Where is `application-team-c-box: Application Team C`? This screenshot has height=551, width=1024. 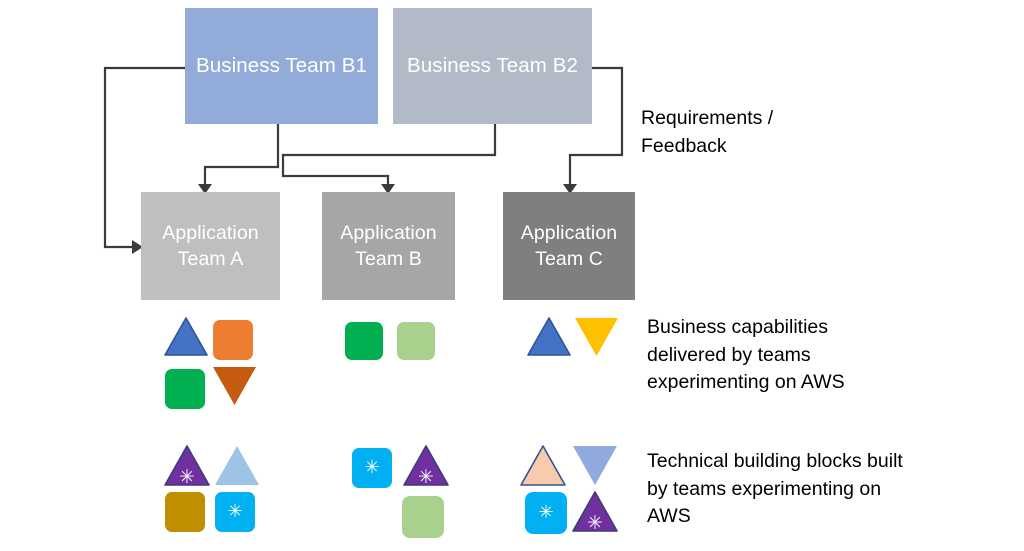
application-team-c-box: Application Team C is located at coordinates (569, 246).